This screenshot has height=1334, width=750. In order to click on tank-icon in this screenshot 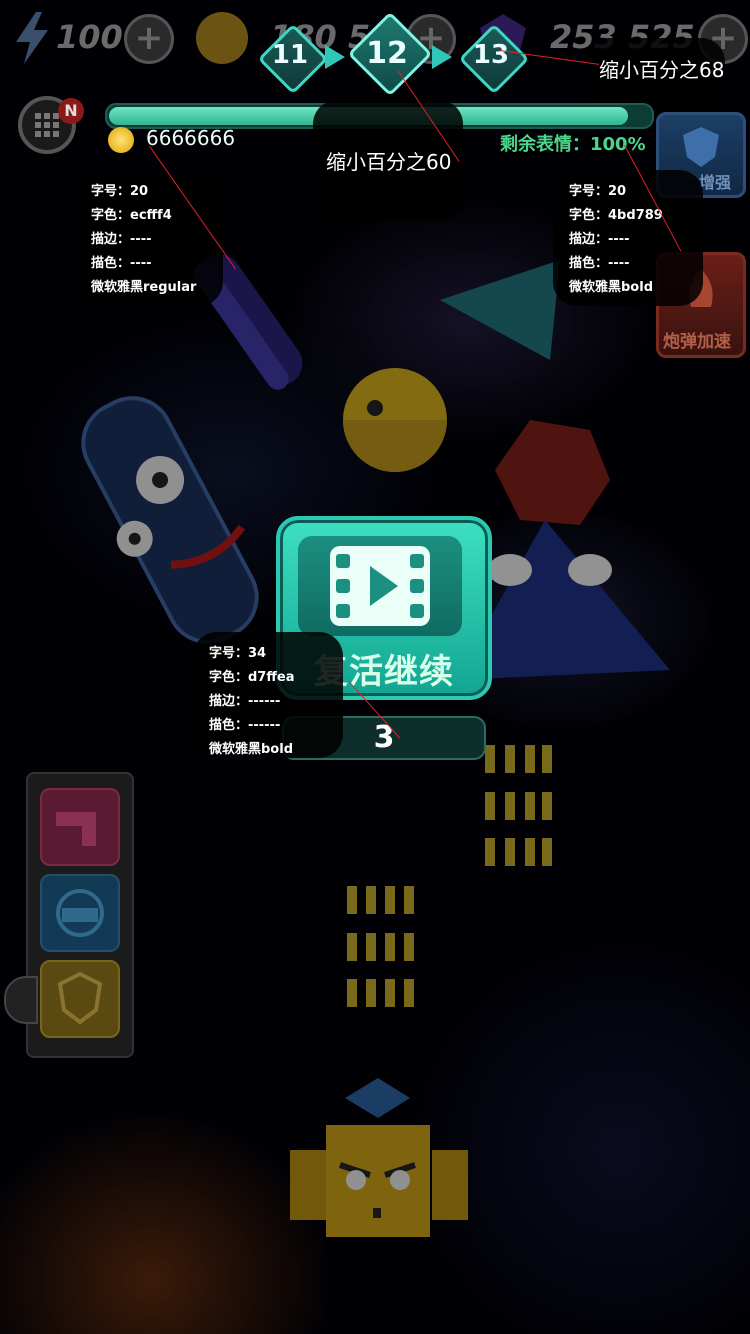, I will do `click(80, 913)`.